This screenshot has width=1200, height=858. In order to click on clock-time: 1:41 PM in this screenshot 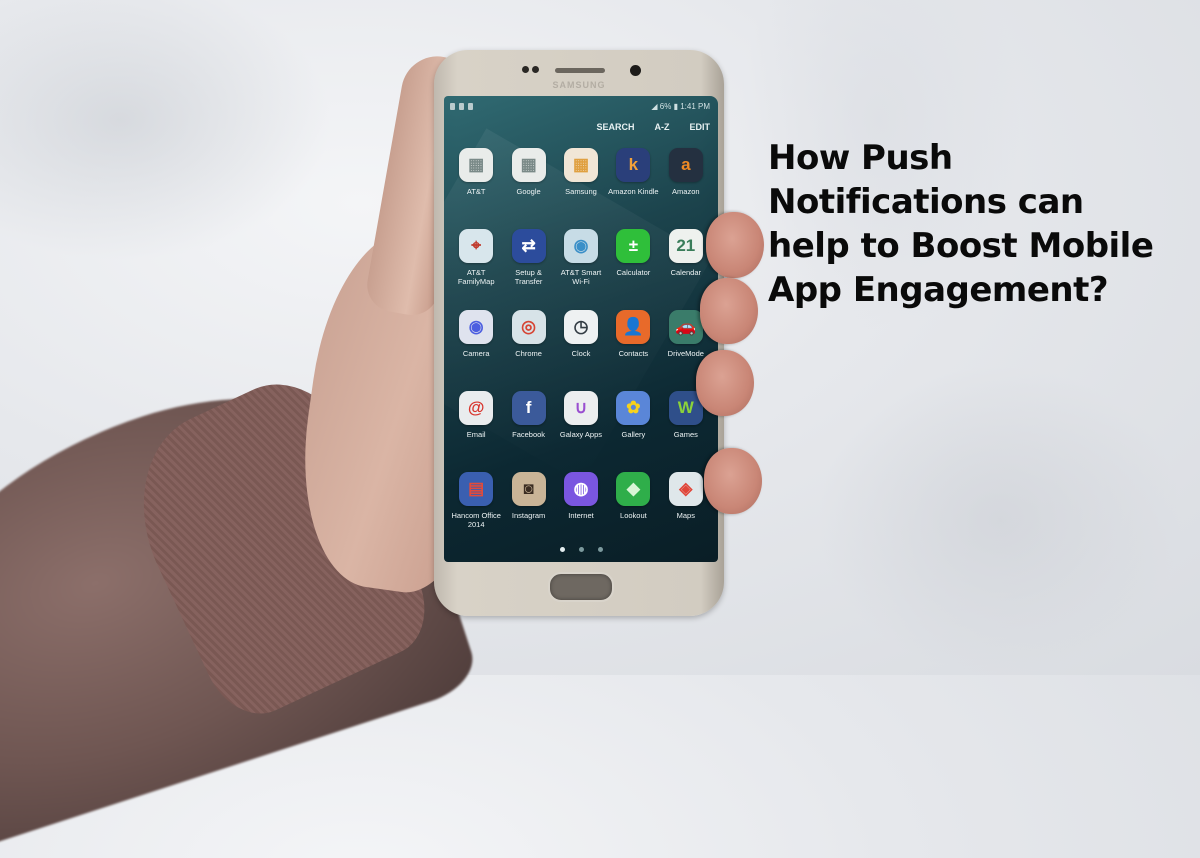, I will do `click(695, 106)`.